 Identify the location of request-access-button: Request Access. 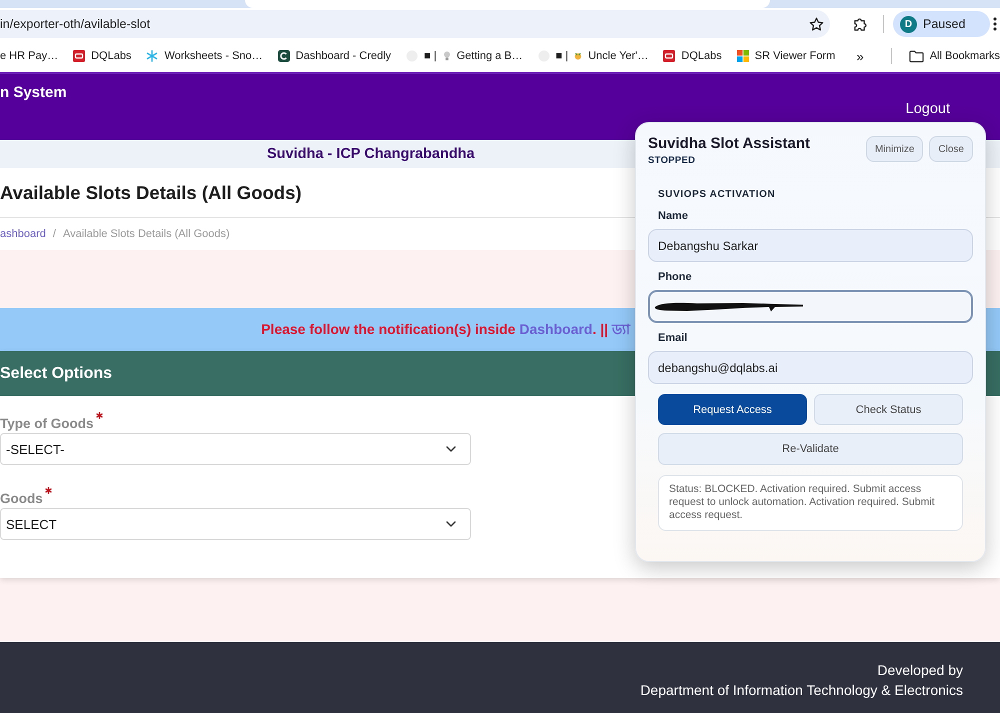
(732, 409).